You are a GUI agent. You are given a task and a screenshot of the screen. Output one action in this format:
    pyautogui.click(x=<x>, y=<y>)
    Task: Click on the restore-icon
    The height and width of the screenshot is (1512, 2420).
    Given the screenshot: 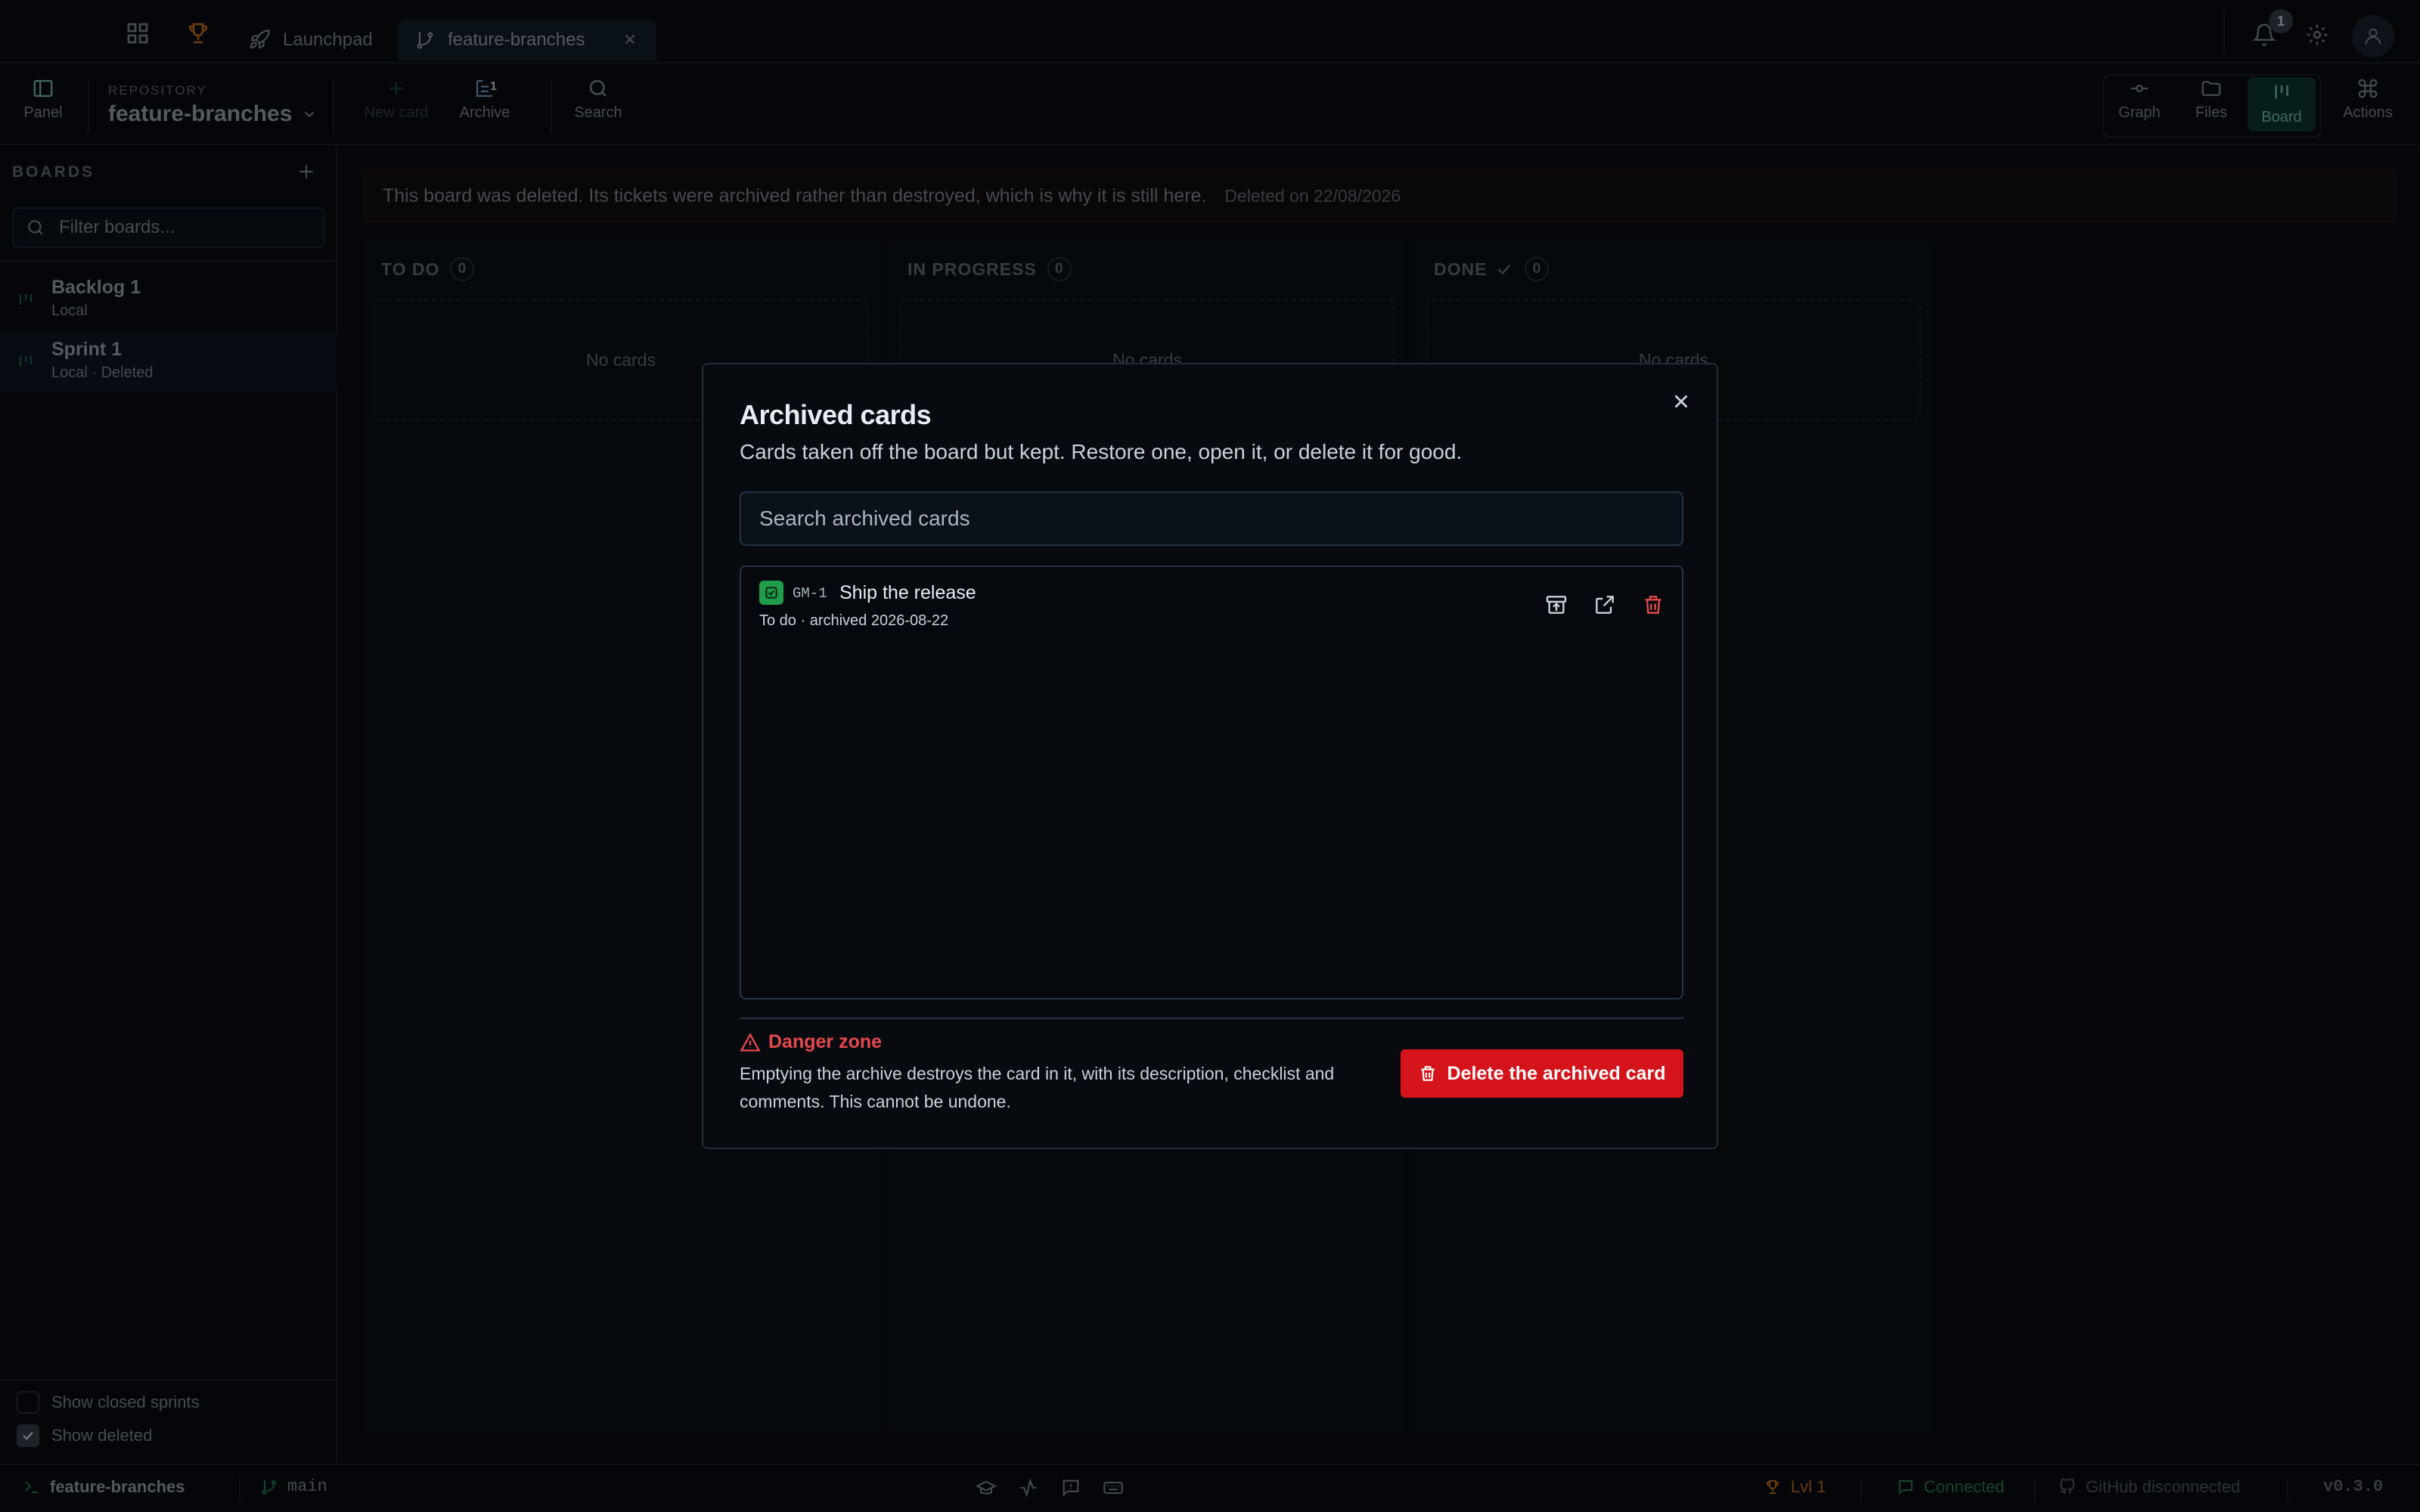 What is the action you would take?
    pyautogui.click(x=1556, y=605)
    